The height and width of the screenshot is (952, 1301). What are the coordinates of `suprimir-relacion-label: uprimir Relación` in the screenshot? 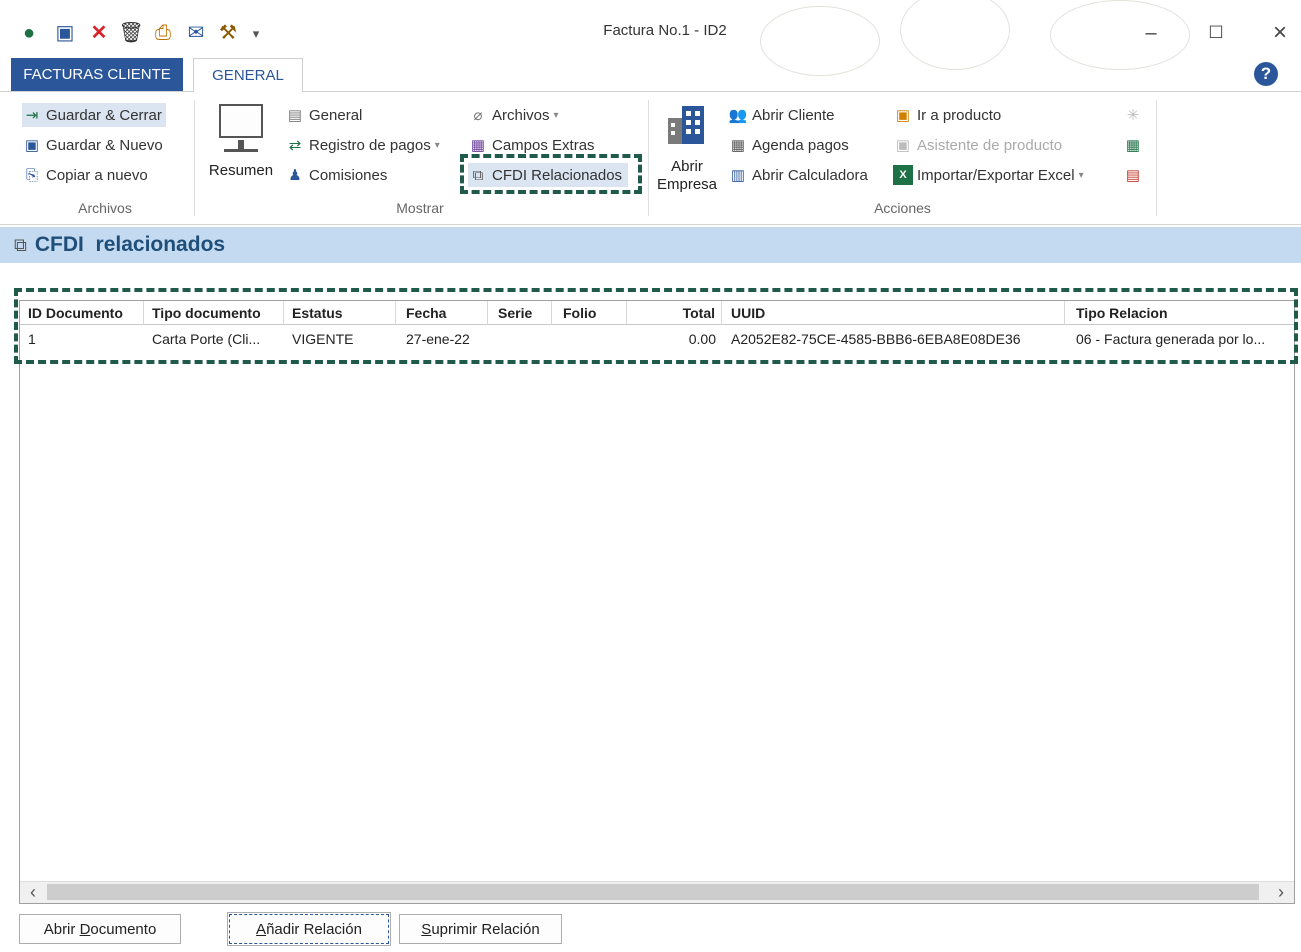 It's located at (485, 929).